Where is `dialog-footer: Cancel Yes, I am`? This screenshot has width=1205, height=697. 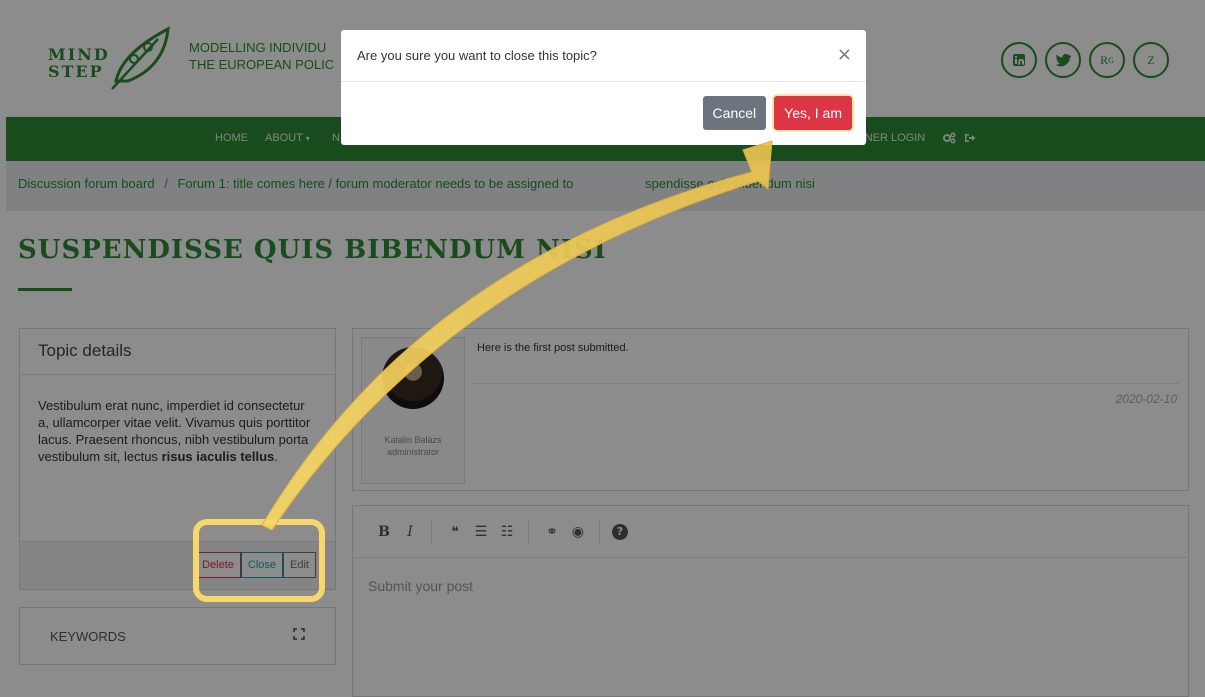 dialog-footer: Cancel Yes, I am is located at coordinates (777, 113).